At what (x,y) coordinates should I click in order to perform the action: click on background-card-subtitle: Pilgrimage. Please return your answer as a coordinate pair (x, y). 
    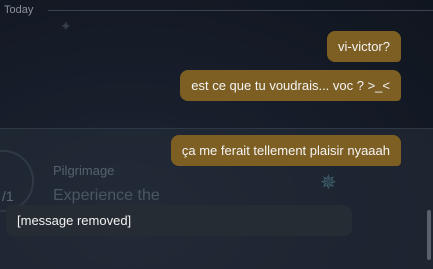
    Looking at the image, I should click on (84, 170).